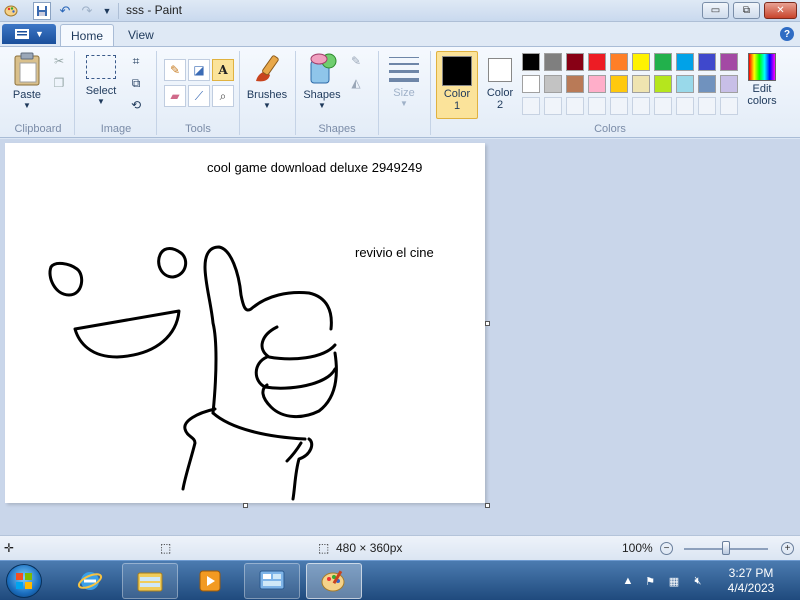 Image resolution: width=800 pixels, height=600 pixels. What do you see at coordinates (356, 83) in the screenshot?
I see `fill-shape-icon: ◭` at bounding box center [356, 83].